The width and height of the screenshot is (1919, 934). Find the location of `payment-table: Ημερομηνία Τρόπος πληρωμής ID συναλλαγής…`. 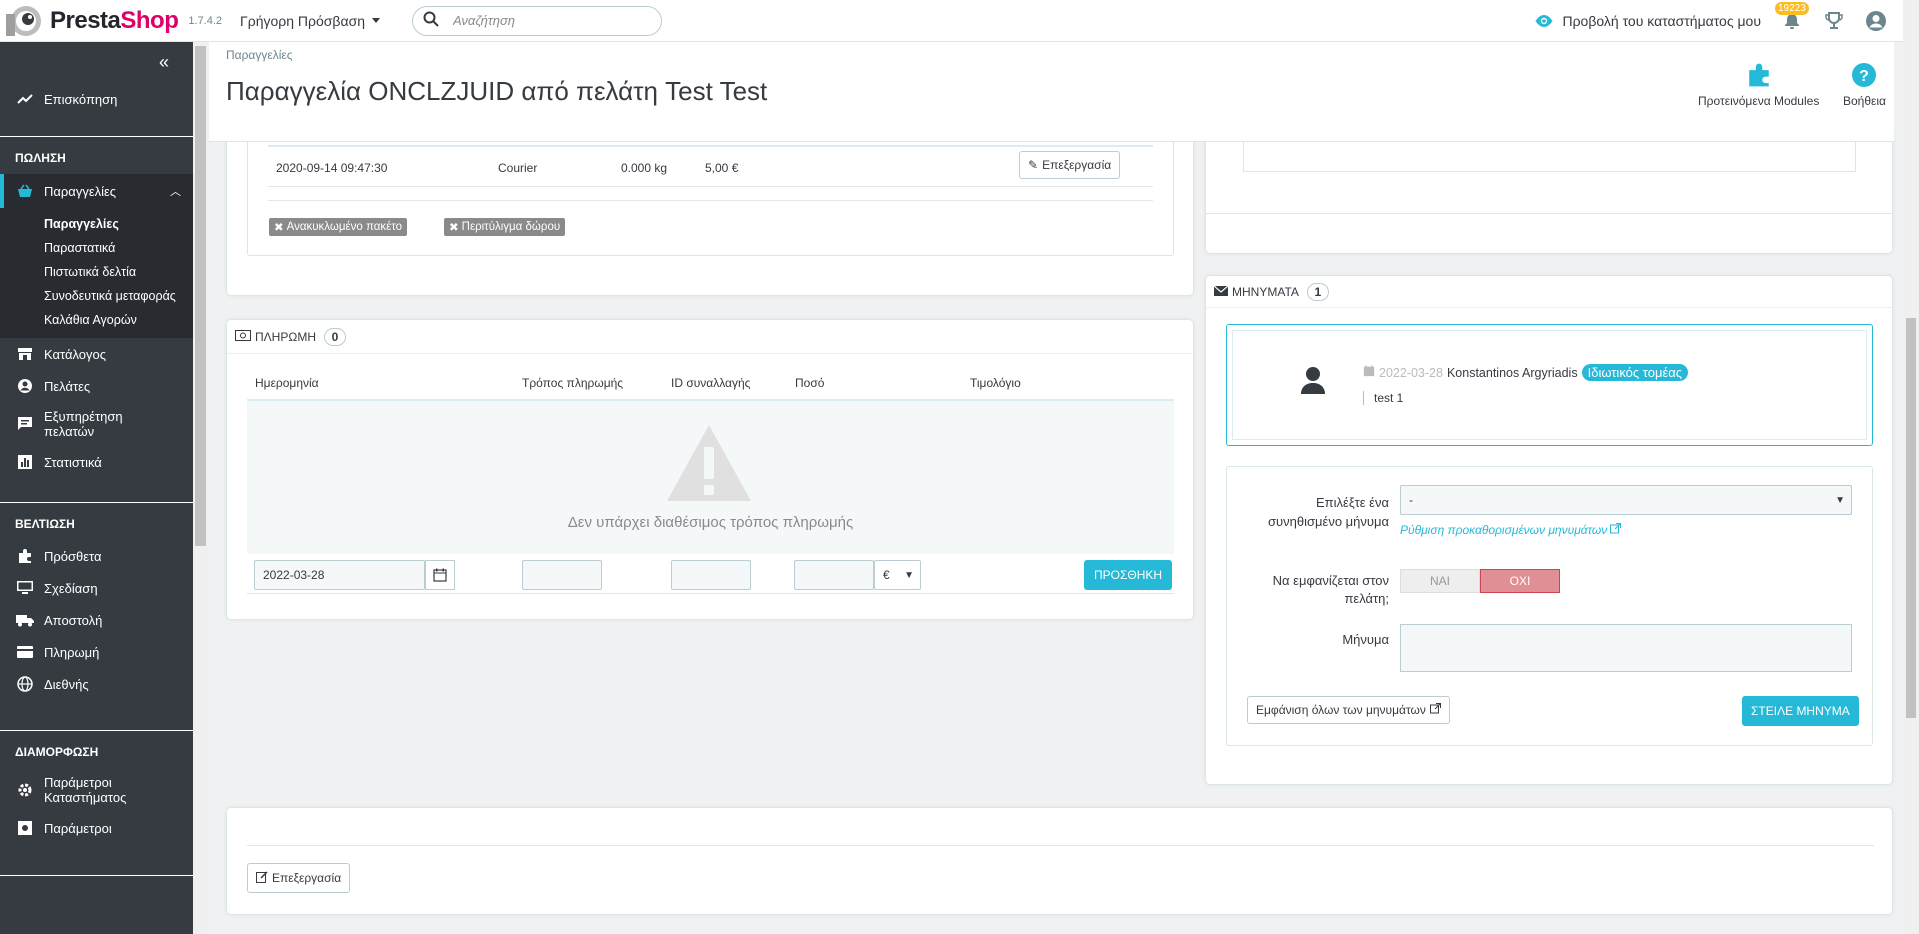

payment-table: Ημερομηνία Τρόπος πληρωμής ID συναλλαγής… is located at coordinates (710, 479).